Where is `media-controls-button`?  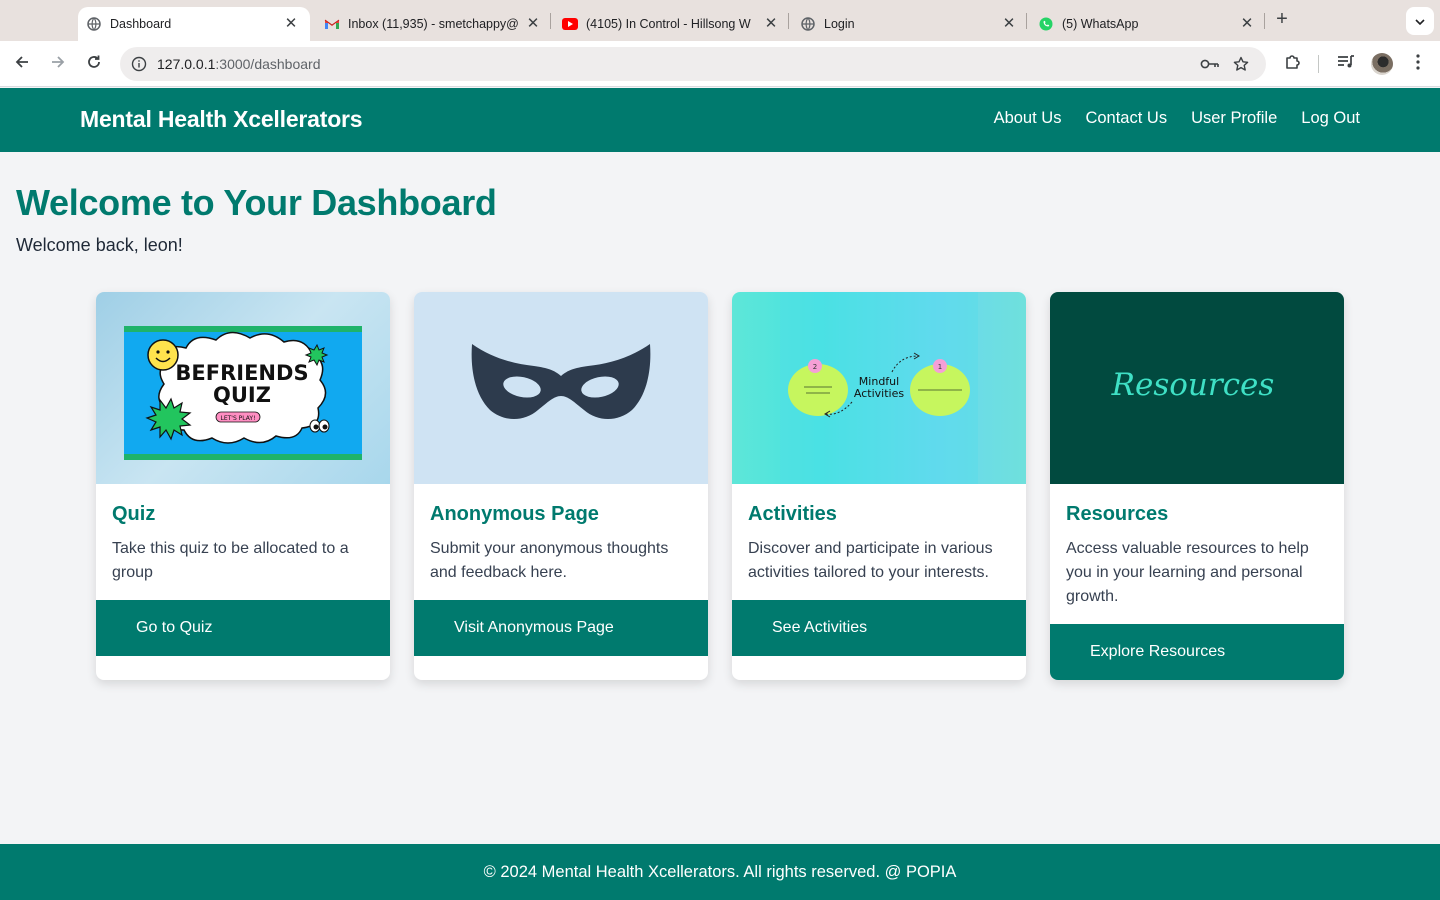
media-controls-button is located at coordinates (1346, 64).